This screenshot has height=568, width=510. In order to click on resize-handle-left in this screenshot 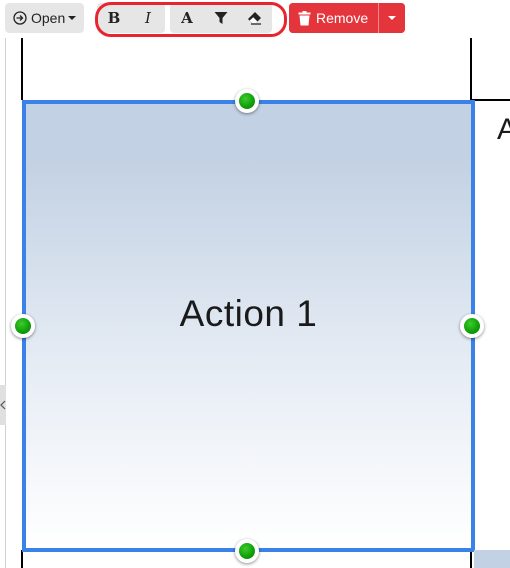, I will do `click(23, 326)`.